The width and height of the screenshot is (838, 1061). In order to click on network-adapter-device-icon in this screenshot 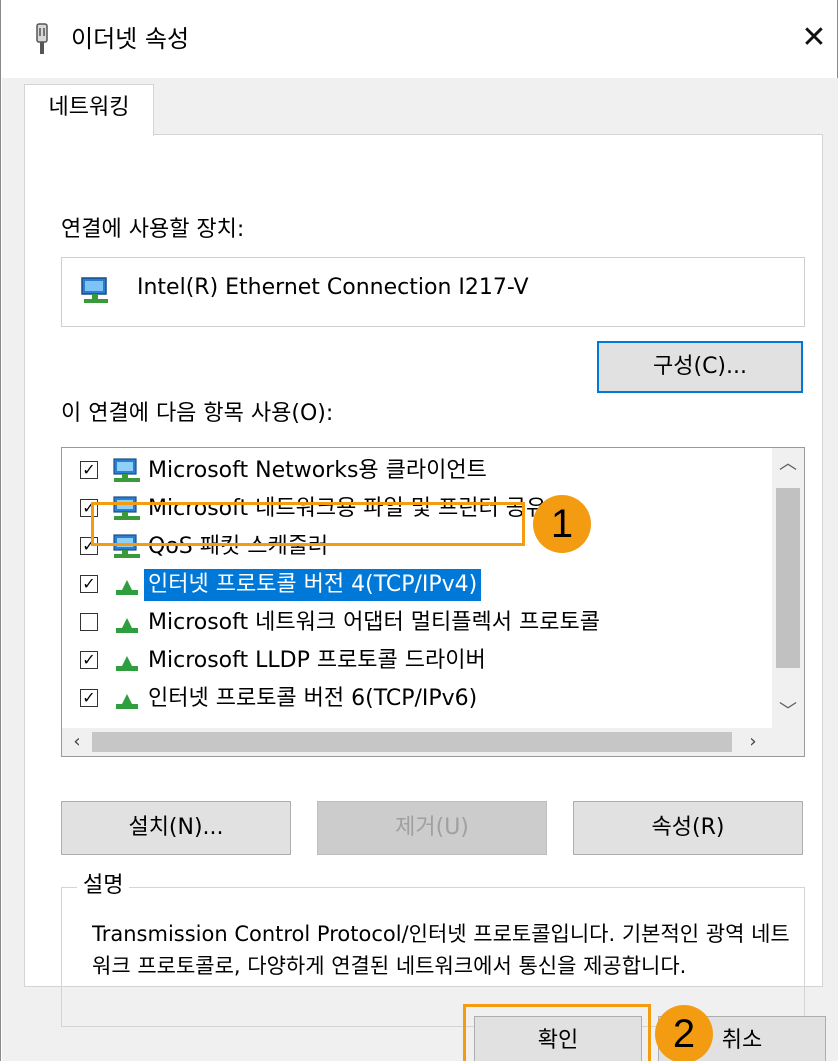, I will do `click(94, 290)`.